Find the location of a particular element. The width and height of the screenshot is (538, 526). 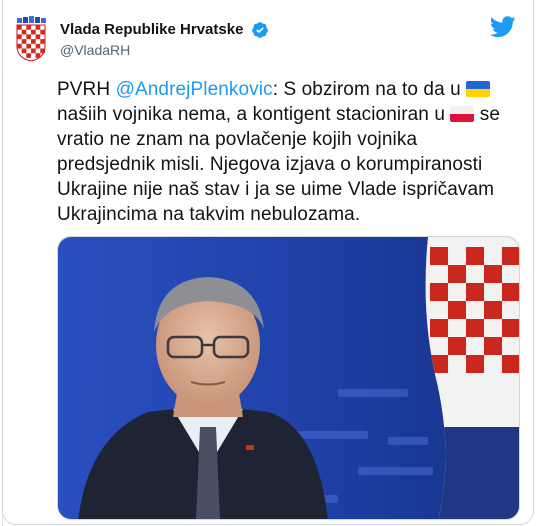

handle: @VladaRH is located at coordinates (164, 50).